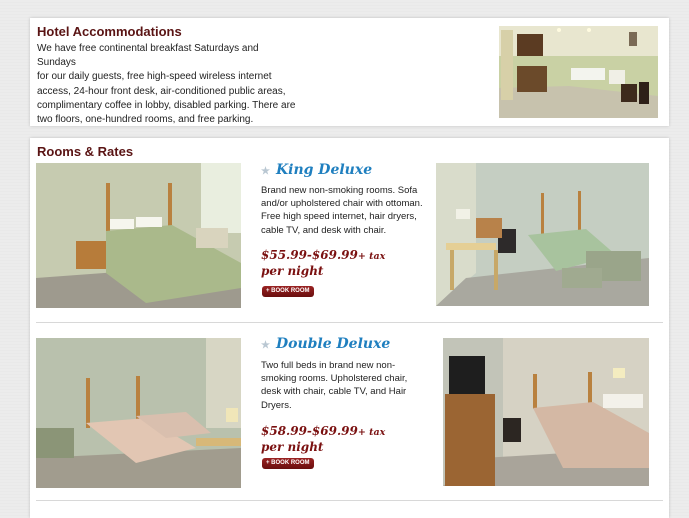 This screenshot has height=518, width=689. I want to click on room-price-double: $58.99-$69.99+ tax per night, so click(336, 439).